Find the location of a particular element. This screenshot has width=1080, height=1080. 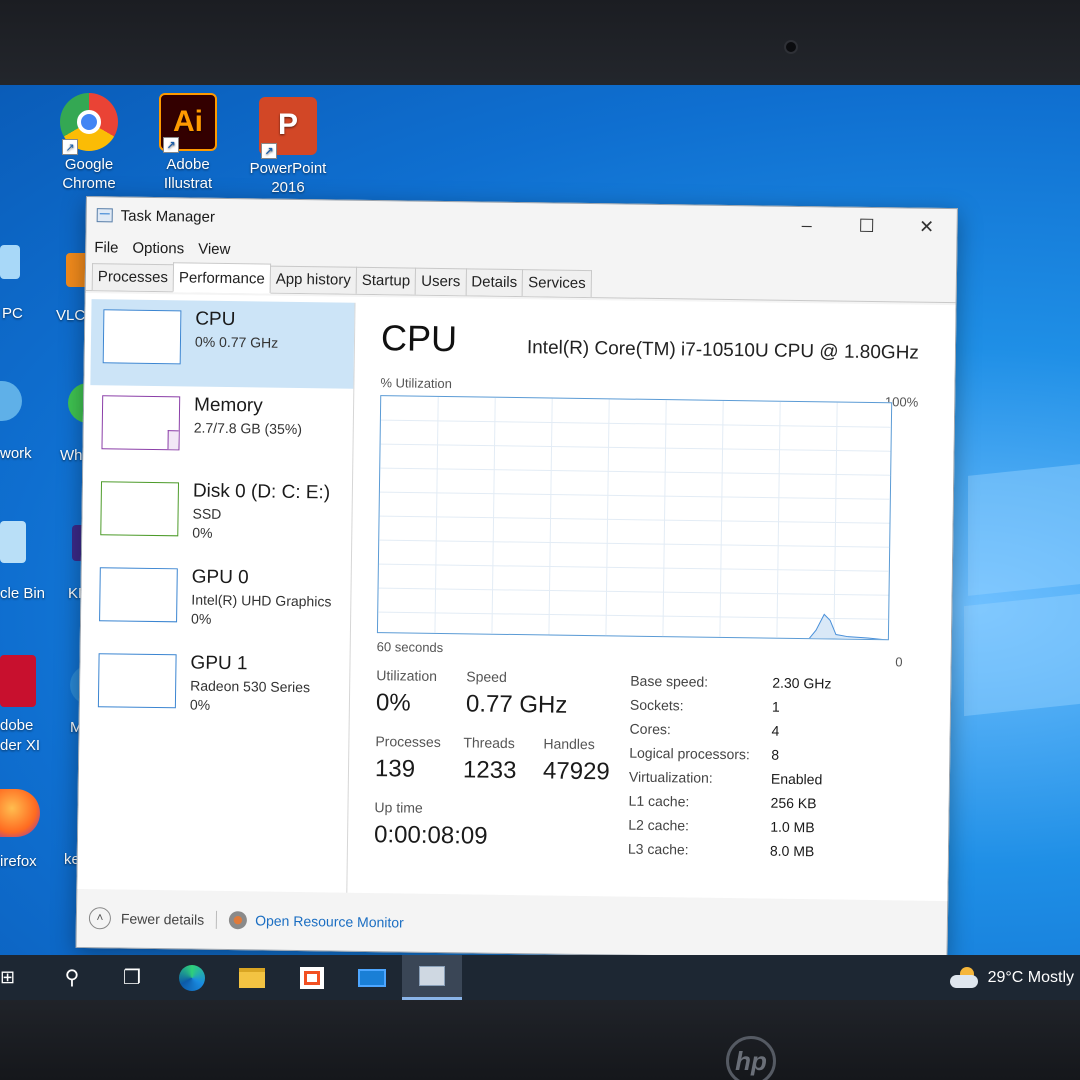

resource-name: Memory is located at coordinates (228, 405).